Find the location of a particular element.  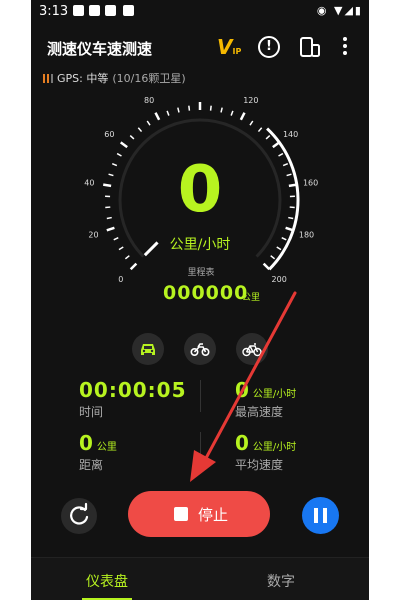

gauge-tick-label: 20 is located at coordinates (93, 235).